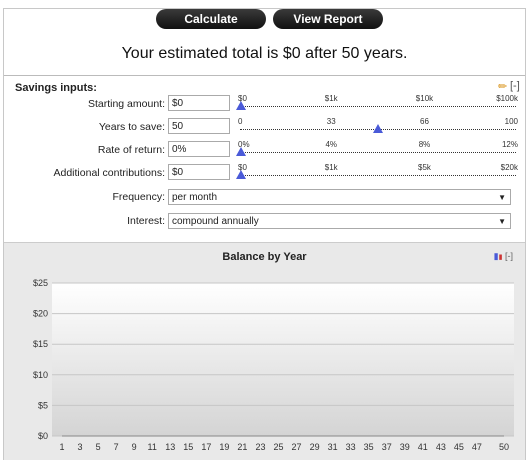  What do you see at coordinates (211, 19) in the screenshot?
I see `calculate-button: Calculate` at bounding box center [211, 19].